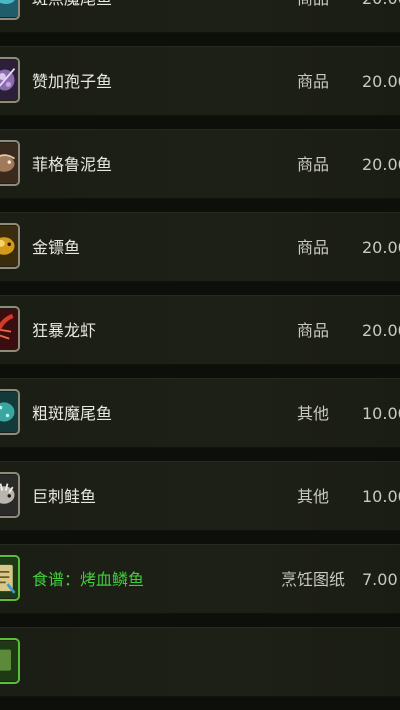 The width and height of the screenshot is (400, 710). Describe the element at coordinates (313, 580) in the screenshot. I see `item-type: 烹饪图纸` at that location.